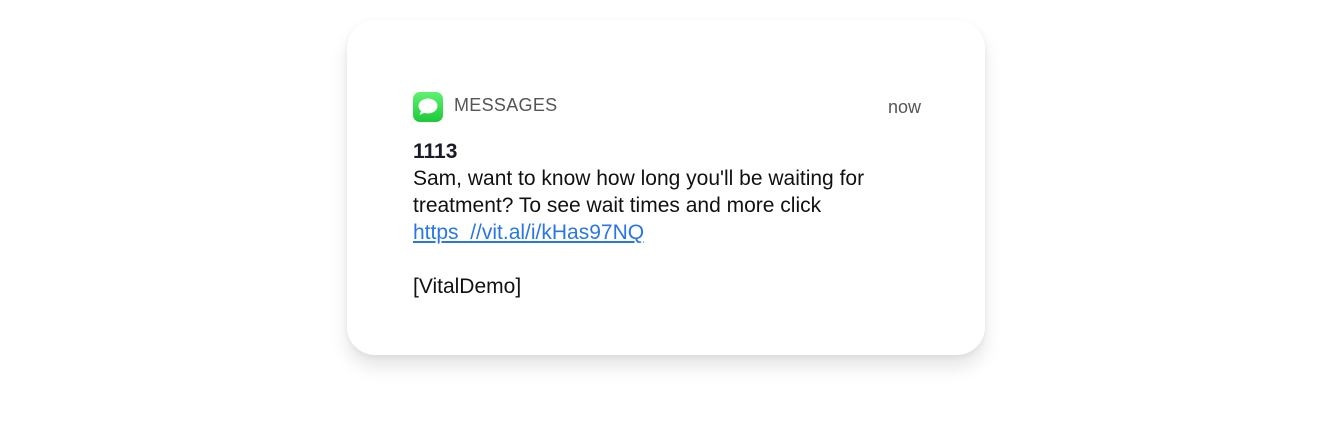 The image size is (1335, 435). Describe the element at coordinates (506, 105) in the screenshot. I see `app-name: MESSAGES` at that location.